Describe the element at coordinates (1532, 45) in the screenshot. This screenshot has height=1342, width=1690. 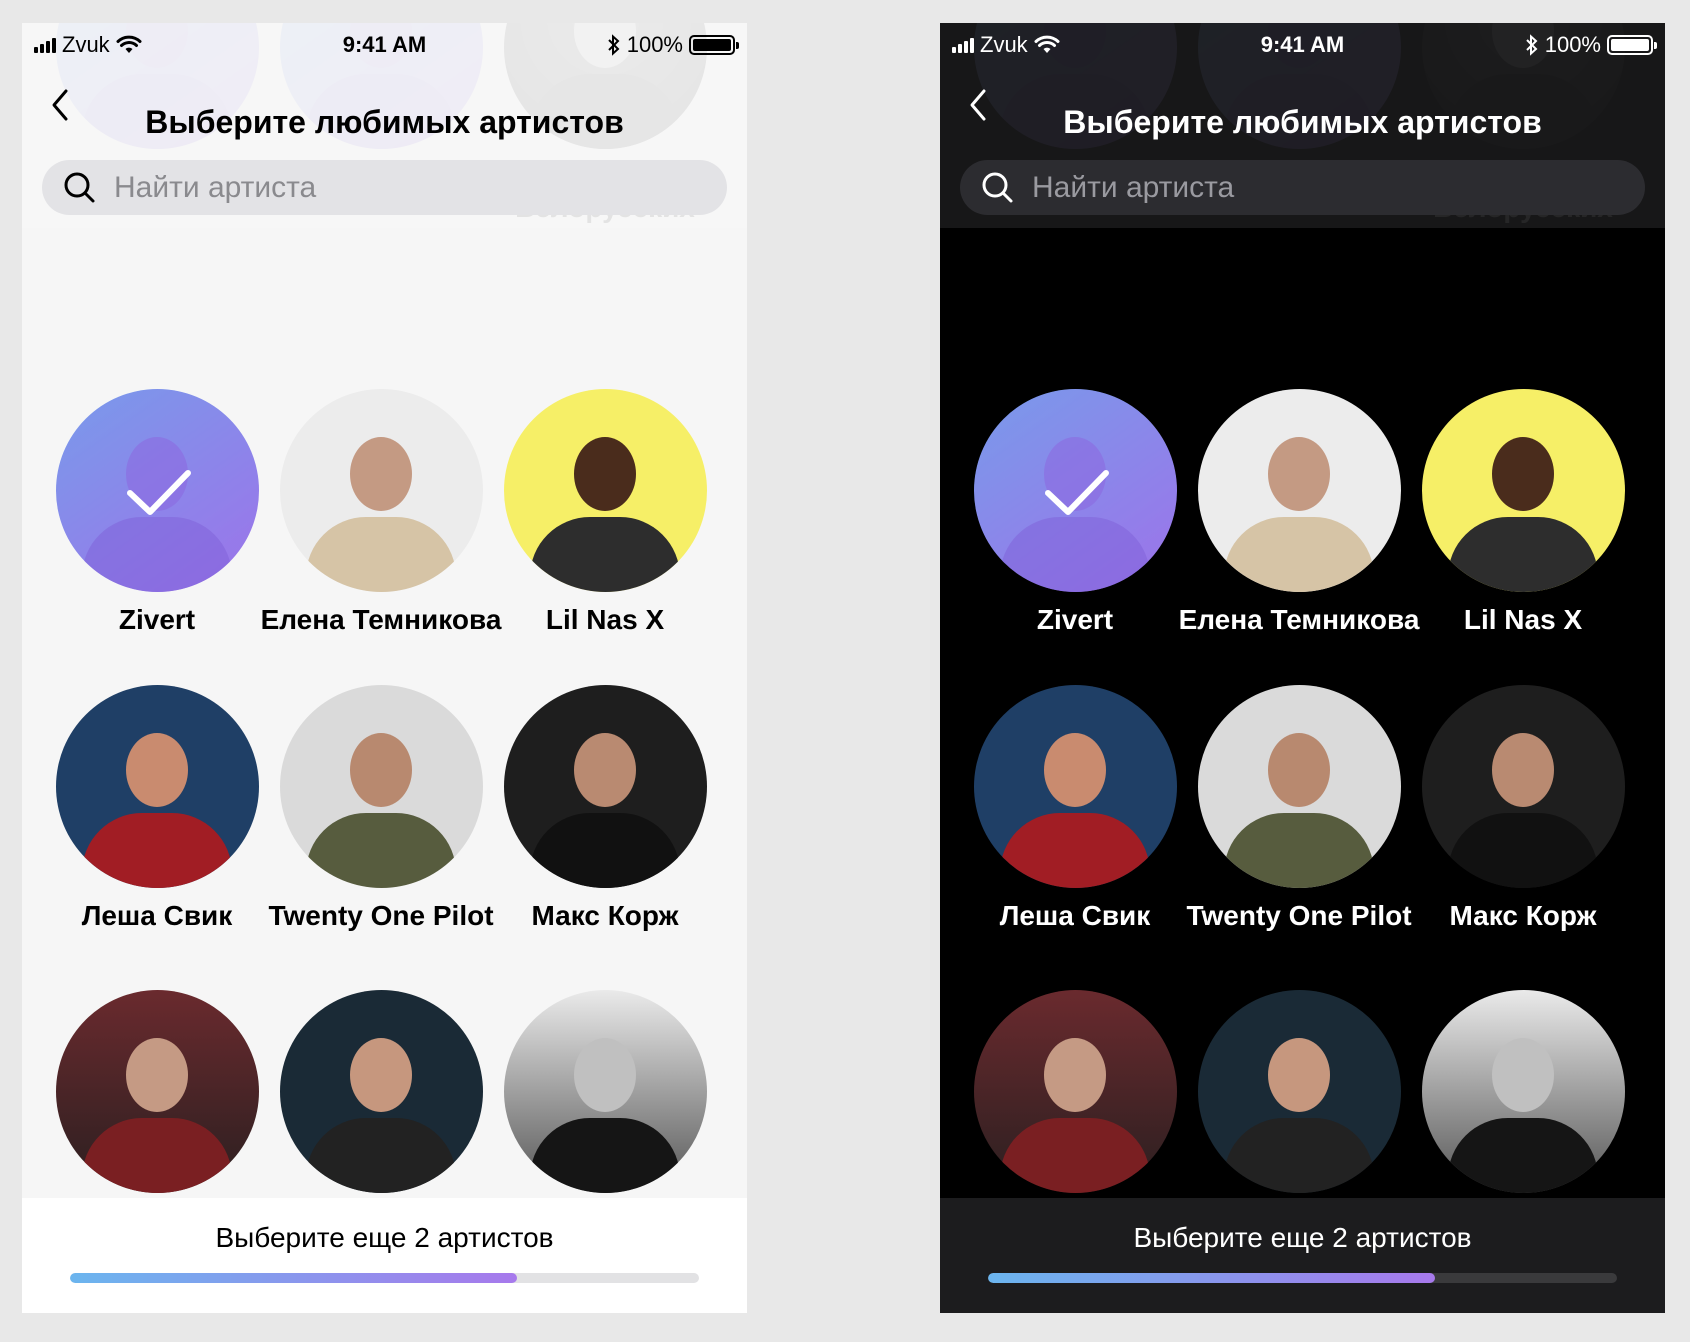
I see `bluetooth-icon` at that location.